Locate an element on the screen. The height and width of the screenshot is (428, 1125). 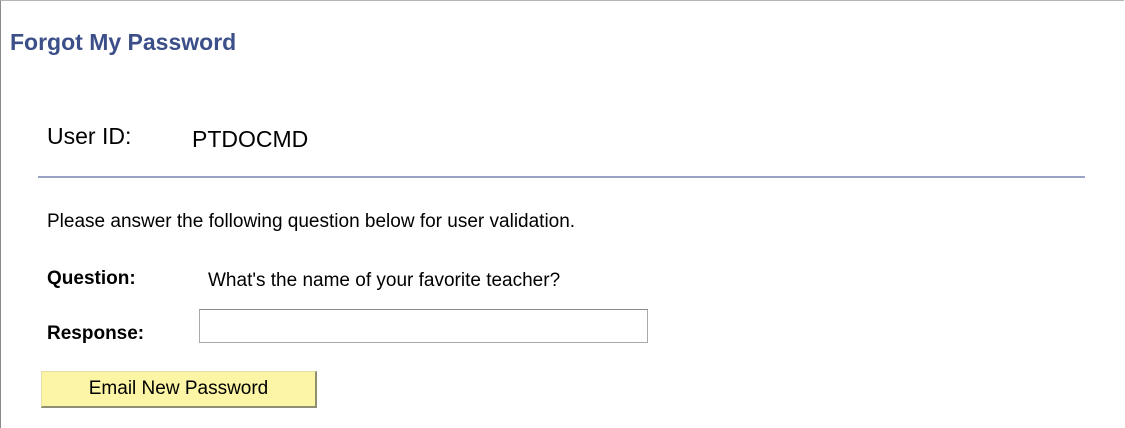
question-label: Question: is located at coordinates (91, 278).